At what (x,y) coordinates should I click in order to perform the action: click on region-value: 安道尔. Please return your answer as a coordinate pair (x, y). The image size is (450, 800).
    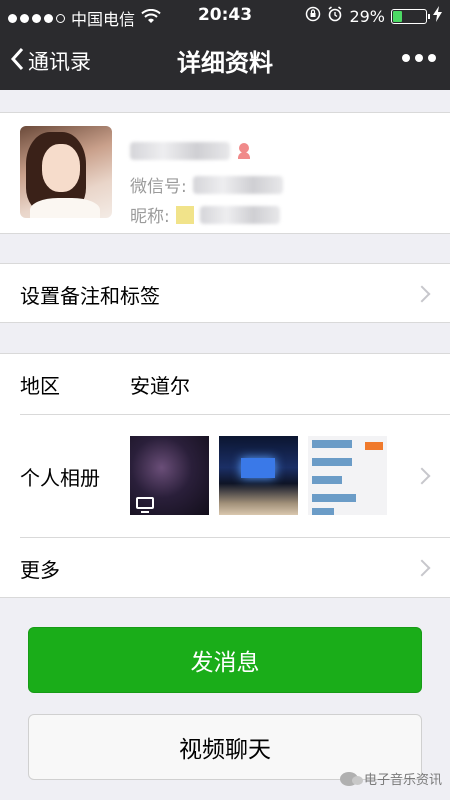
    Looking at the image, I should click on (160, 385).